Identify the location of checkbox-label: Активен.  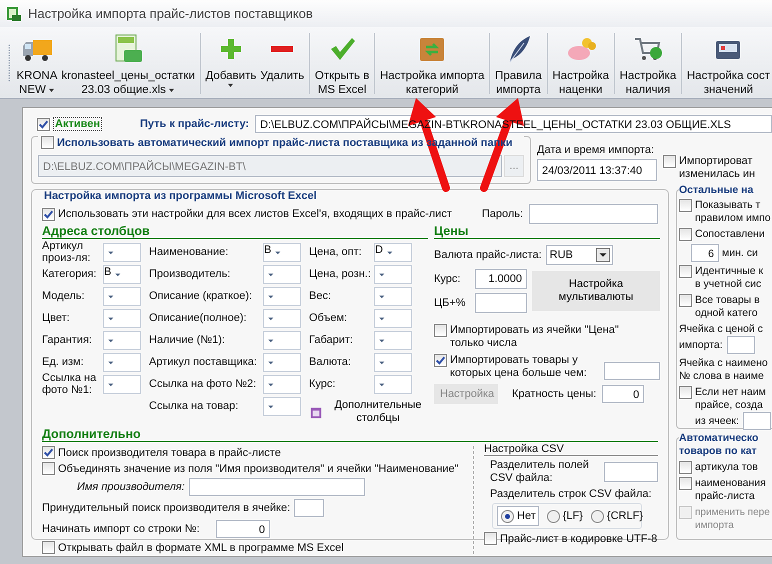
(77, 124).